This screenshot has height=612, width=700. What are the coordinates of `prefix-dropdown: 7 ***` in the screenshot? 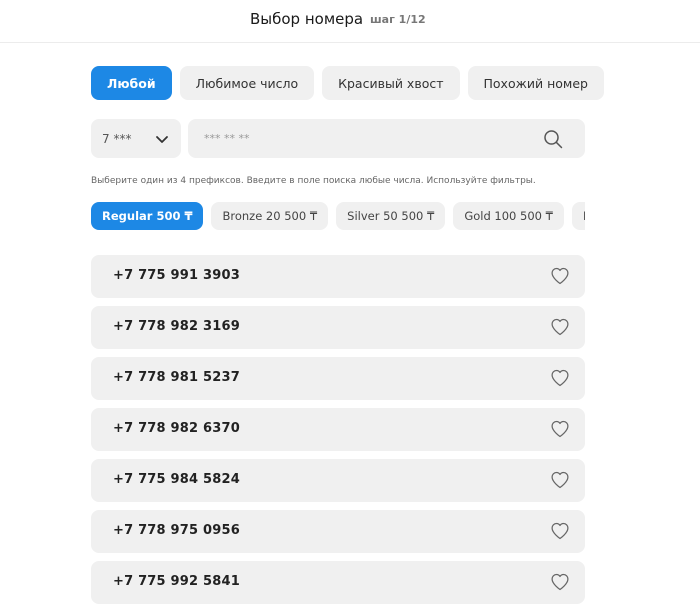 It's located at (136, 138).